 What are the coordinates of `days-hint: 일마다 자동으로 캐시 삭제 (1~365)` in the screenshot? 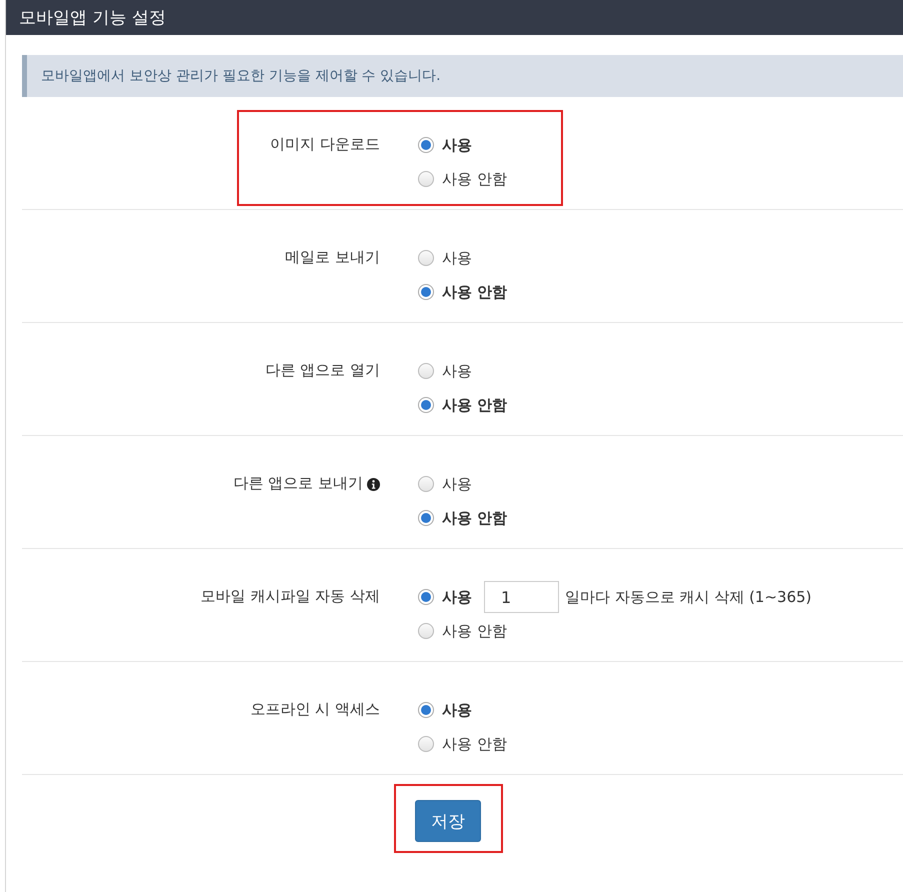 It's located at (688, 597).